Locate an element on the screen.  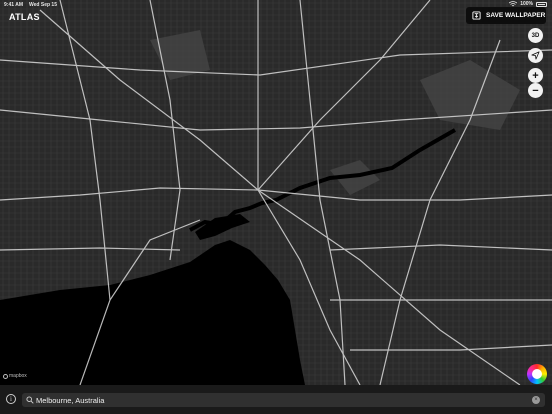
mapbox-logo: mapbox is located at coordinates (15, 376).